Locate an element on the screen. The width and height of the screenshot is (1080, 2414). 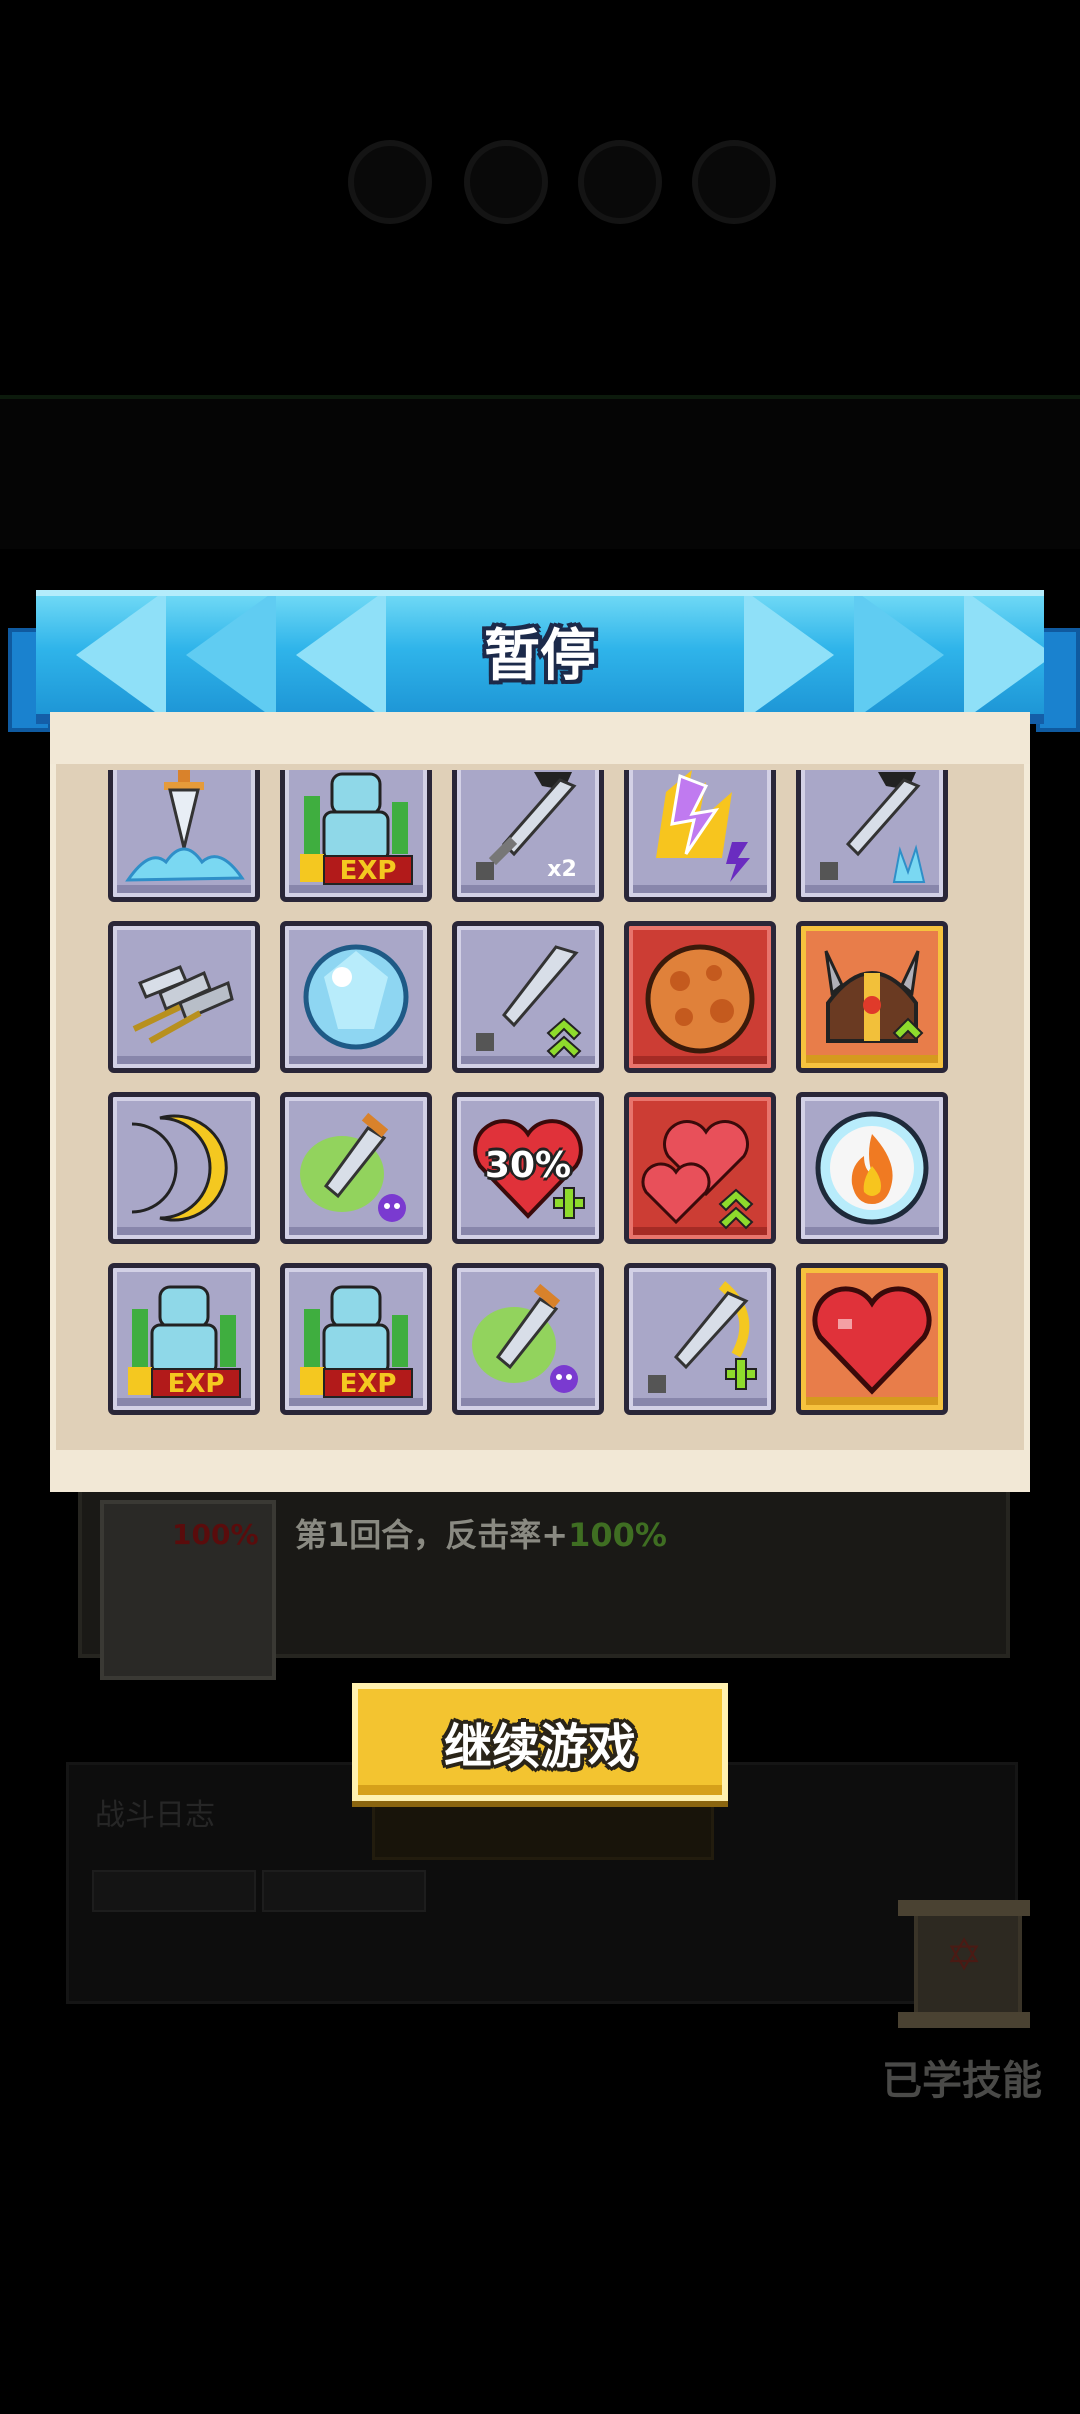
triple-sword-icon is located at coordinates (184, 997).